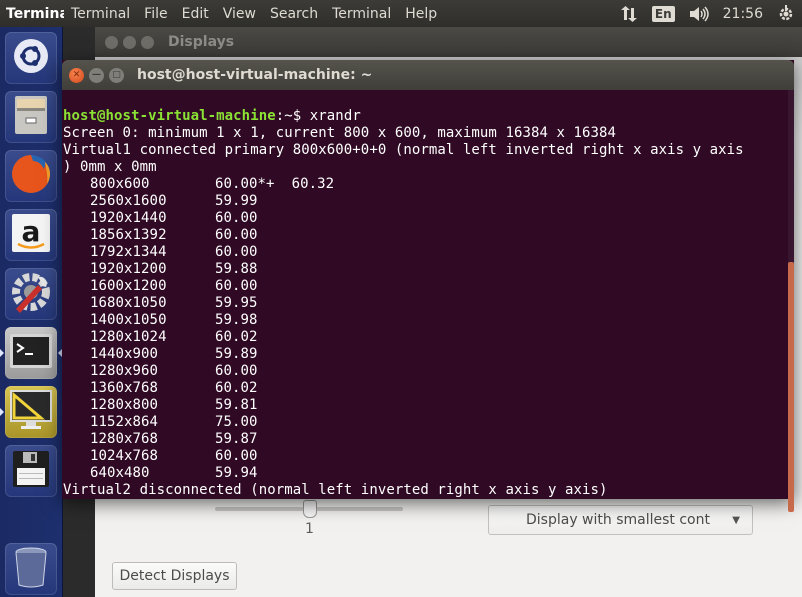 The height and width of the screenshot is (597, 802). What do you see at coordinates (791, 387) in the screenshot?
I see `terminal-scrollbar-thumb` at bounding box center [791, 387].